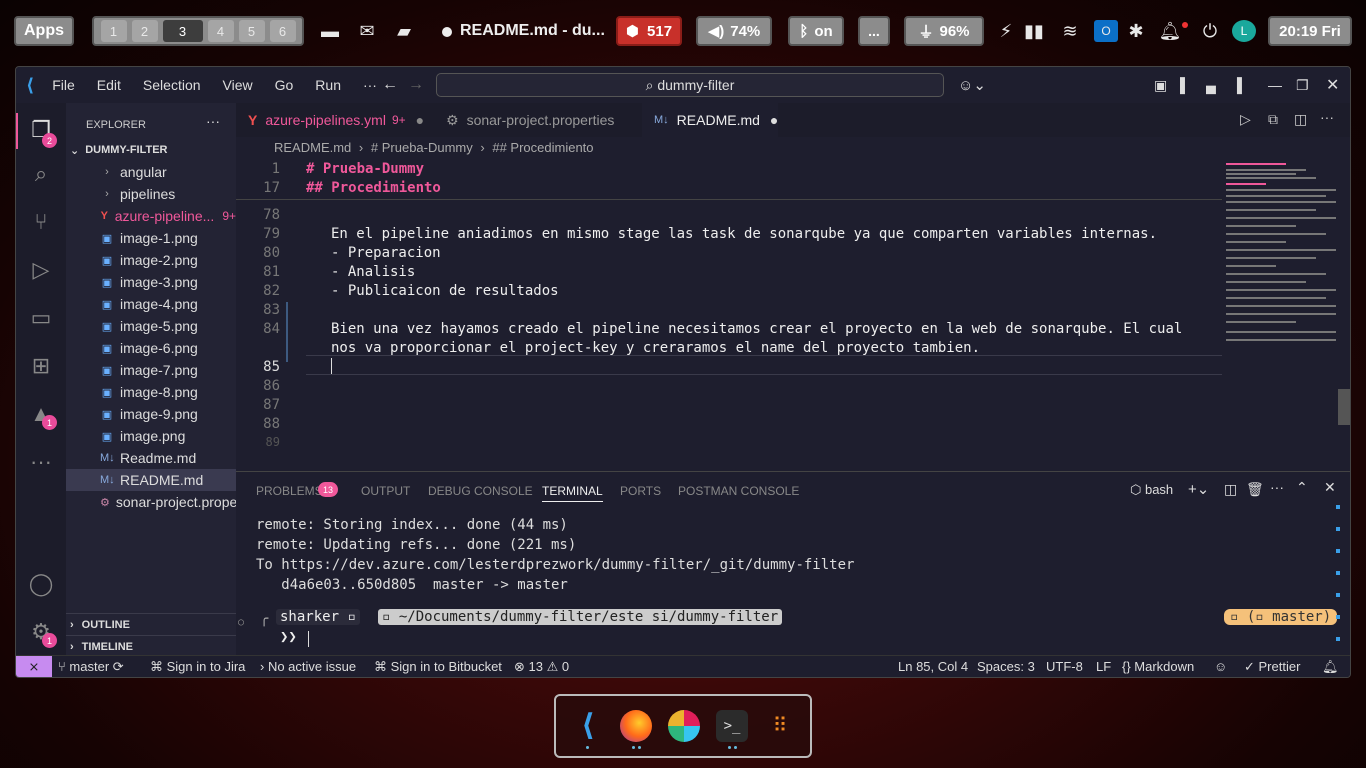 Image resolution: width=1366 pixels, height=768 pixels. Describe the element at coordinates (1330, 667) in the screenshot. I see `bell-icon: 🔔︎` at that location.